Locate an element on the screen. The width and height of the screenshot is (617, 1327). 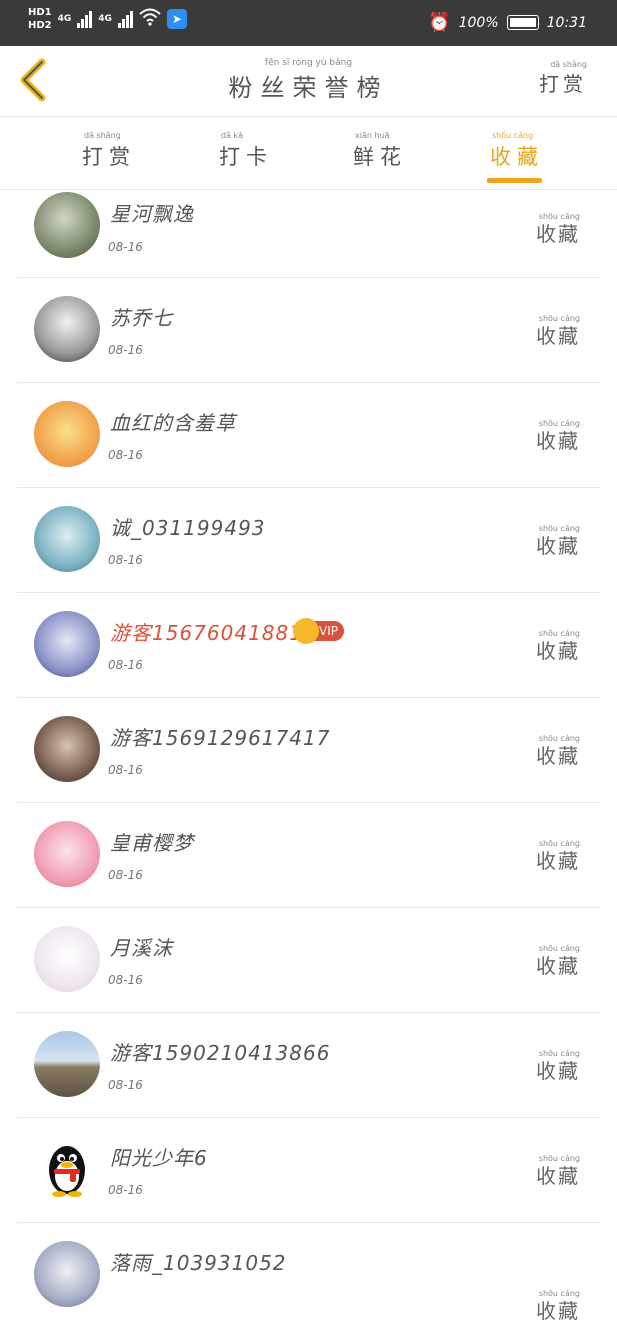
app-icon: ➤ is located at coordinates (176, 19).